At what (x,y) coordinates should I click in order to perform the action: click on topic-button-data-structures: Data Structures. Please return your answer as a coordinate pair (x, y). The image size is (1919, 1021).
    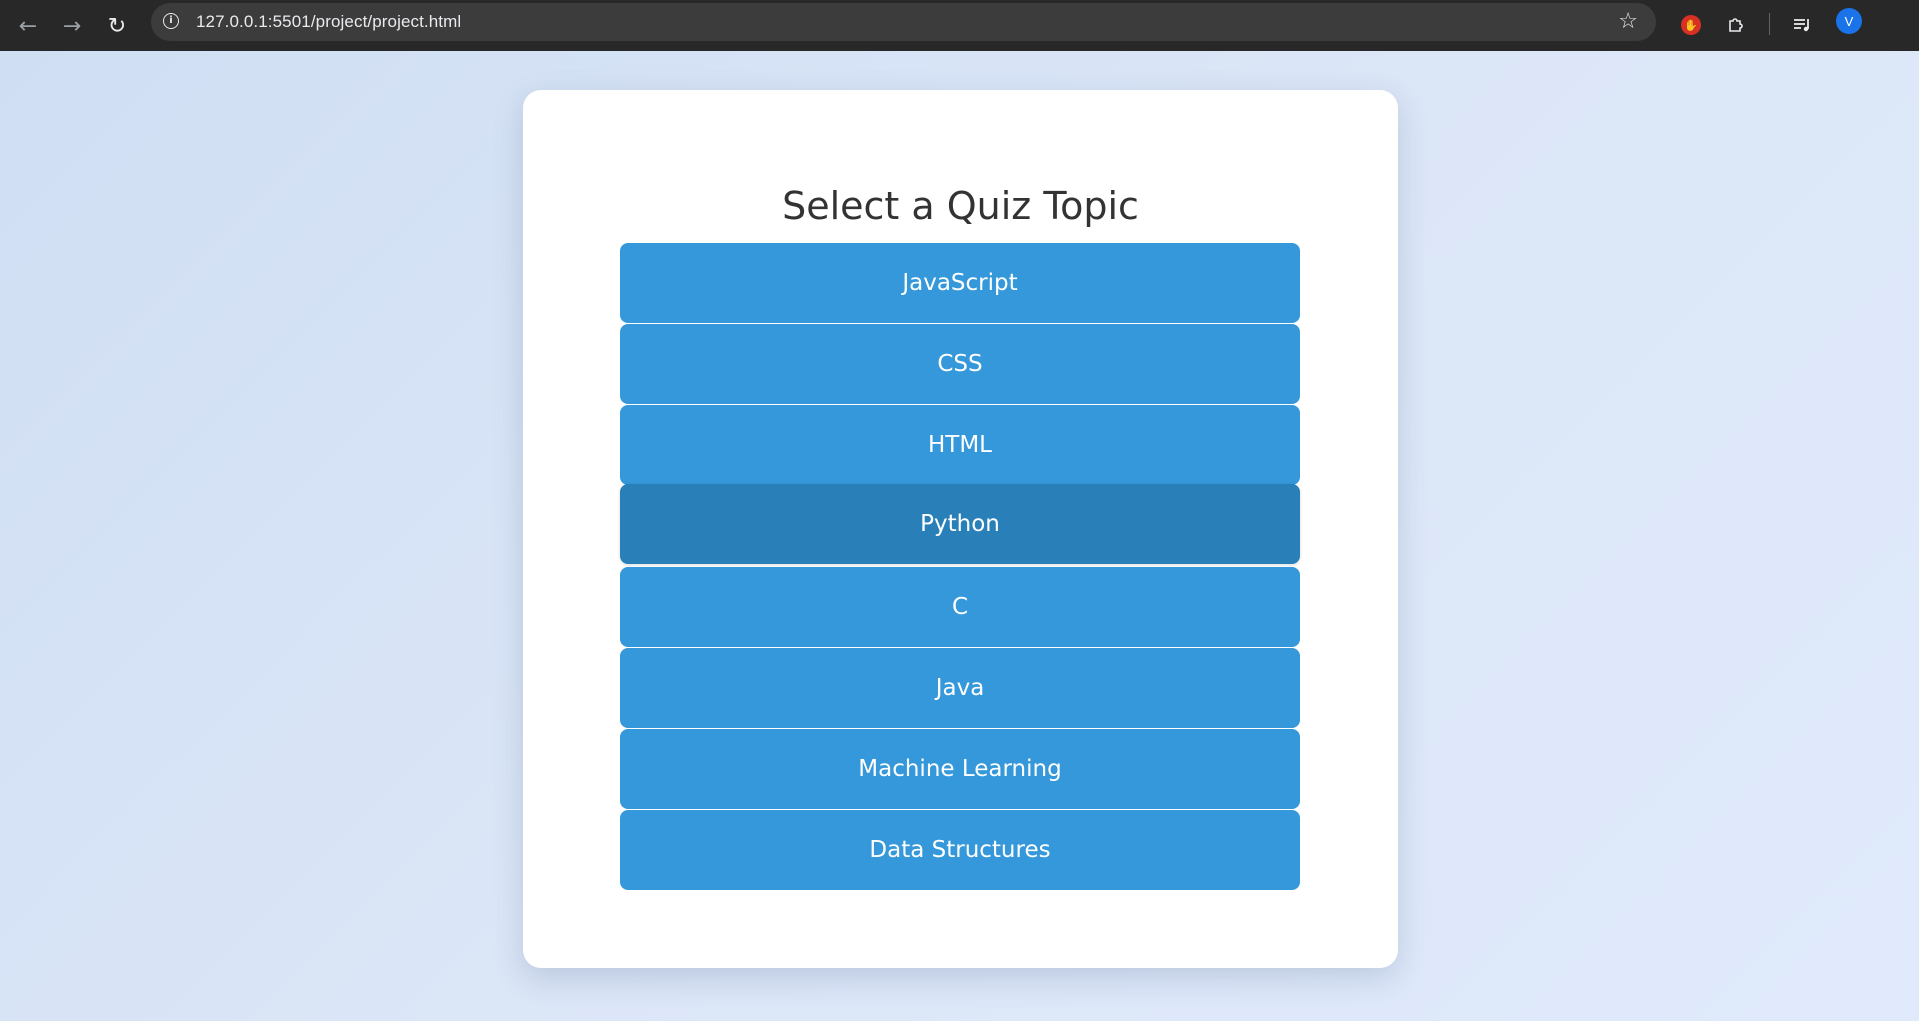
    Looking at the image, I should click on (960, 850).